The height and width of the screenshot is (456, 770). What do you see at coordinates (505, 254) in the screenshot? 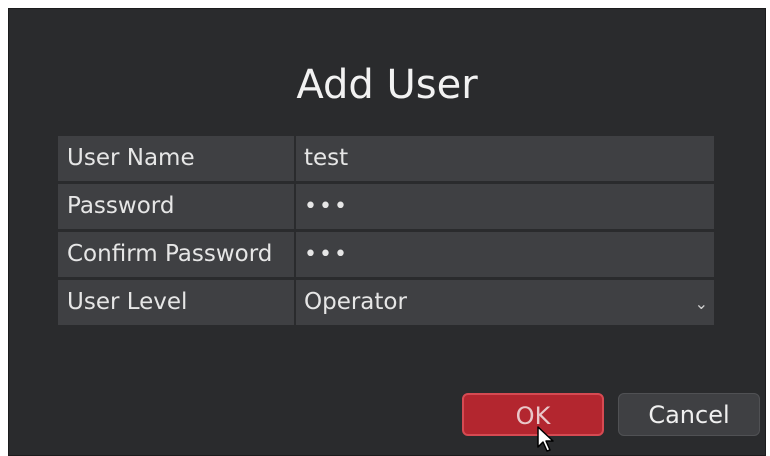
I see `confirm-password-field: •••` at bounding box center [505, 254].